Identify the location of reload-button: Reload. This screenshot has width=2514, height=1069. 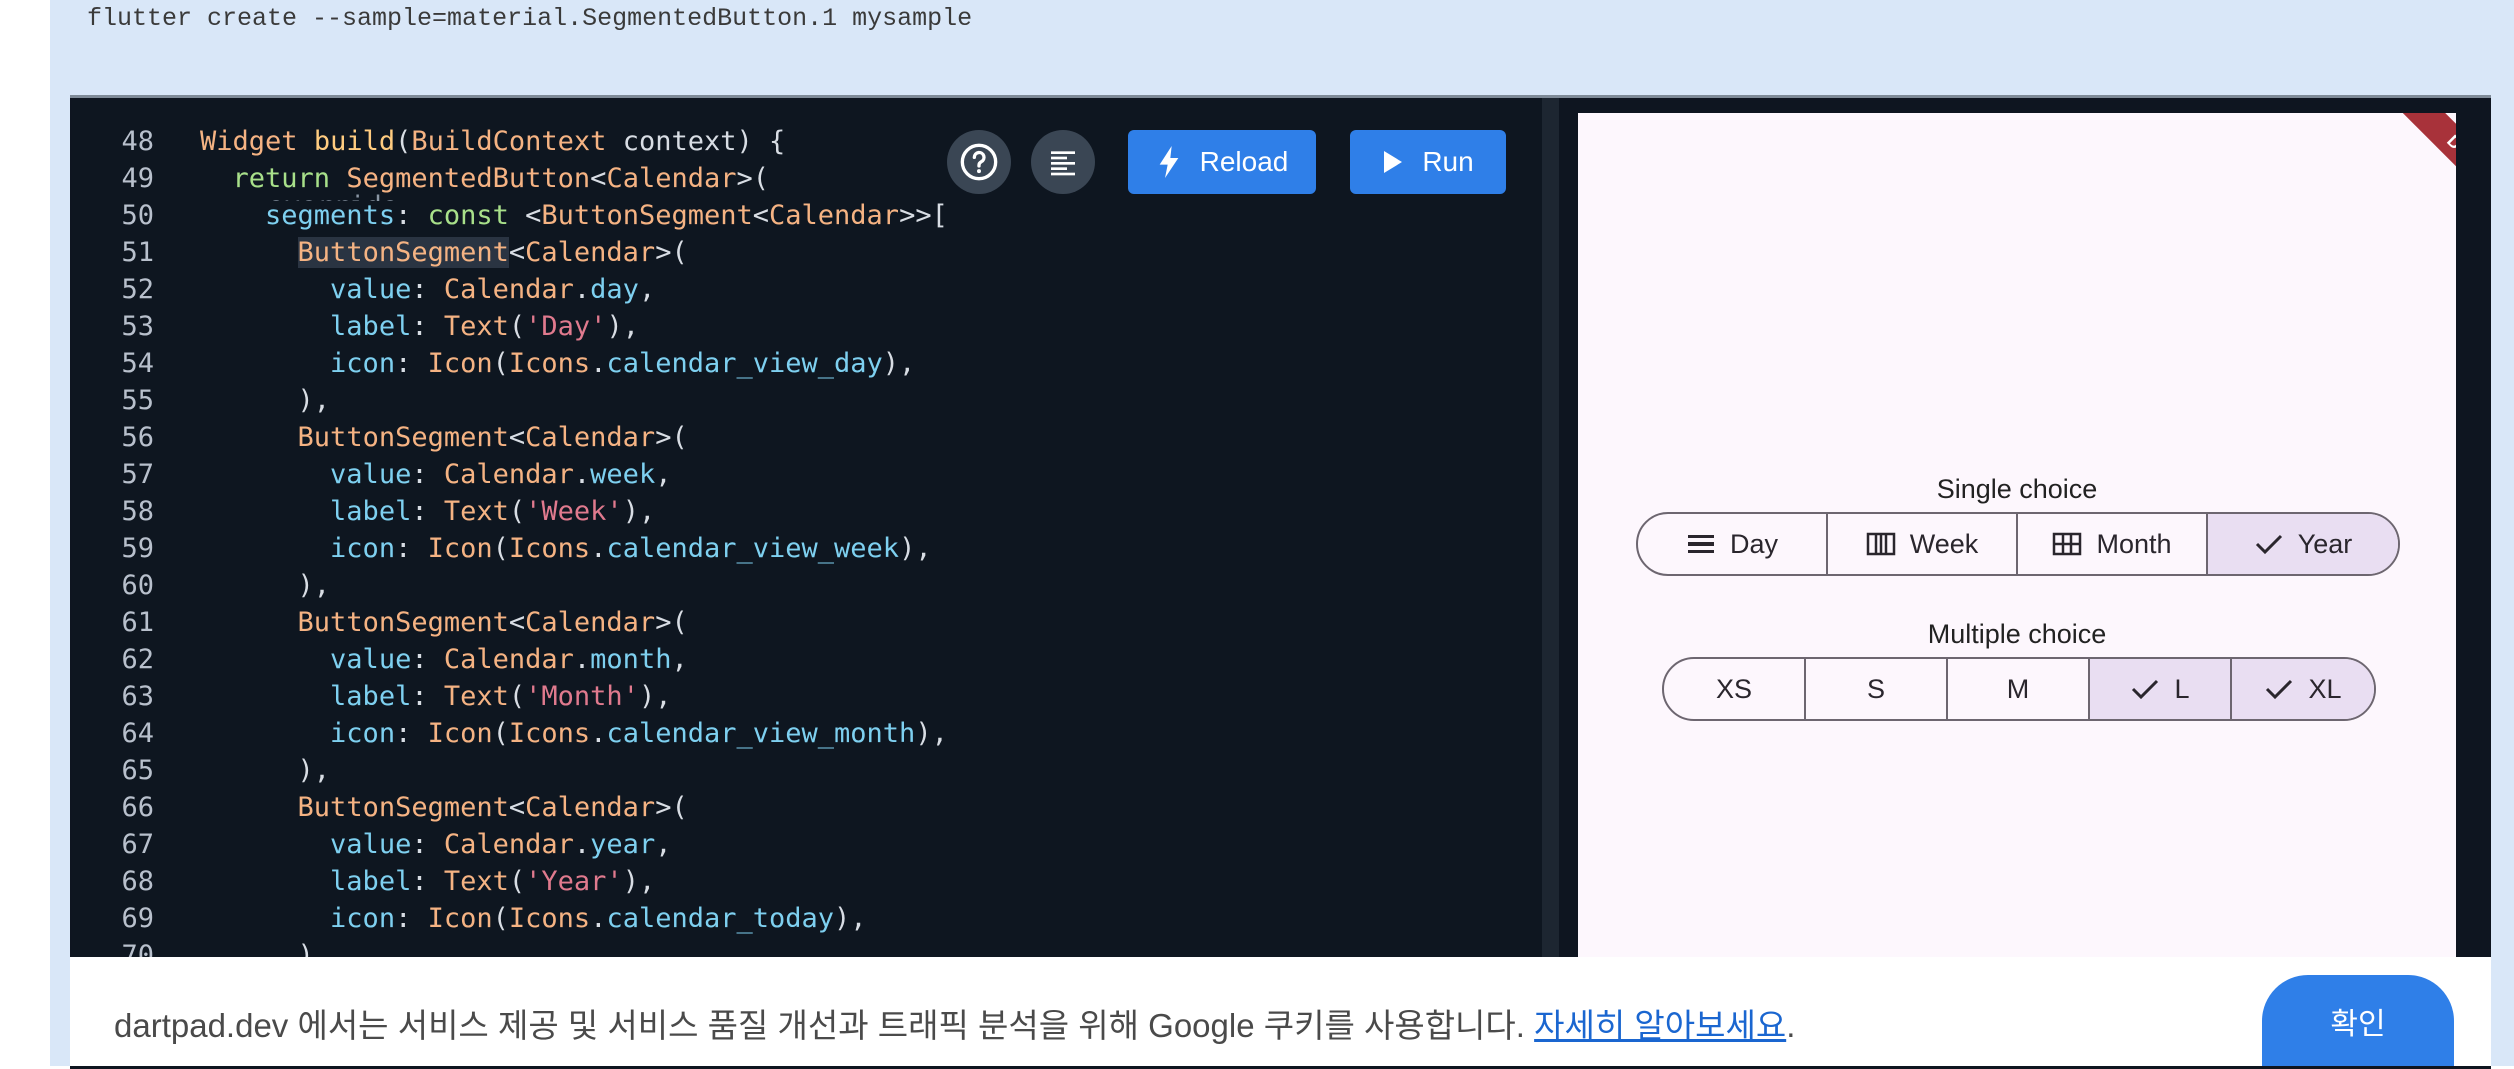
(1222, 162).